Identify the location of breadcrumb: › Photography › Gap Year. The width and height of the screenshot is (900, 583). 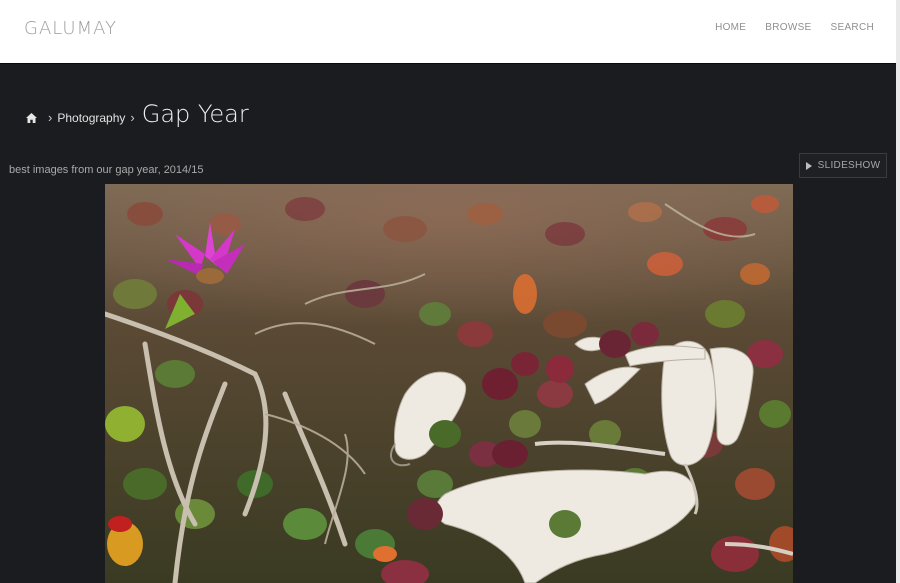
(137, 114).